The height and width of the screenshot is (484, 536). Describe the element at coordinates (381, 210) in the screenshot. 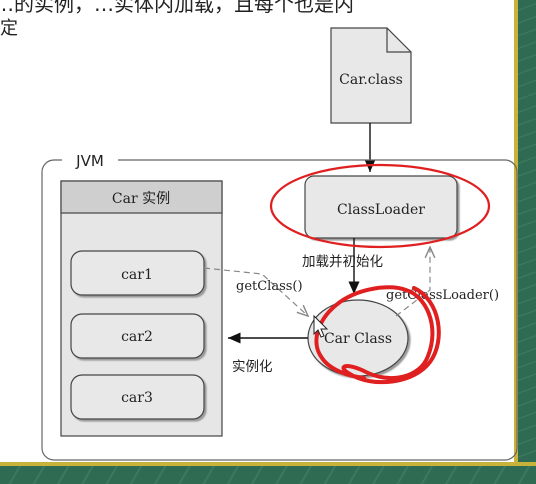

I see `classloader-label: ClassLoader` at that location.